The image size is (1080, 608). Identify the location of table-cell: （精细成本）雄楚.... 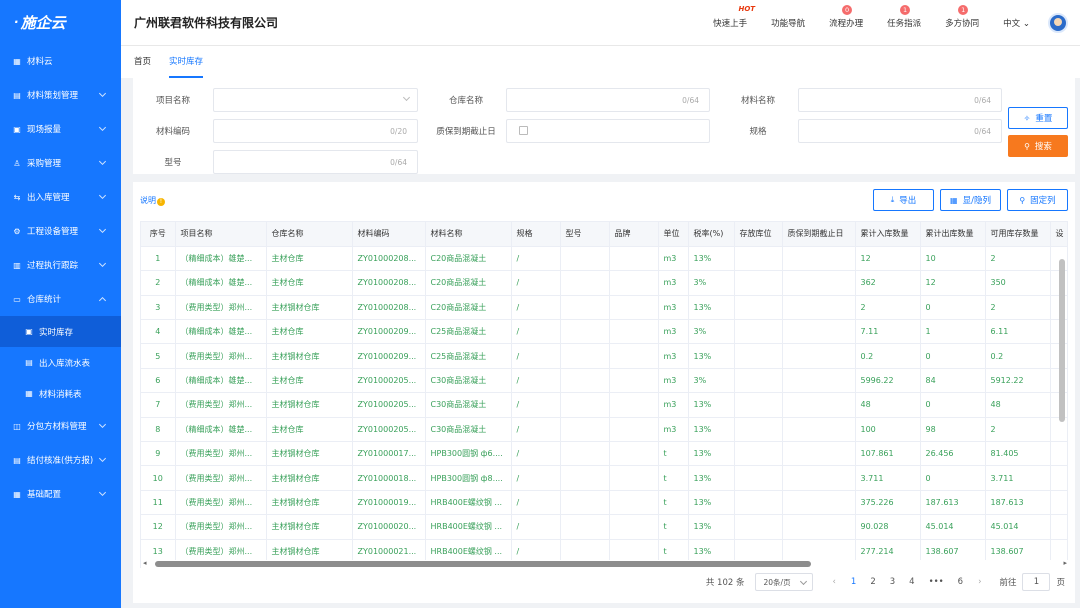
(221, 332).